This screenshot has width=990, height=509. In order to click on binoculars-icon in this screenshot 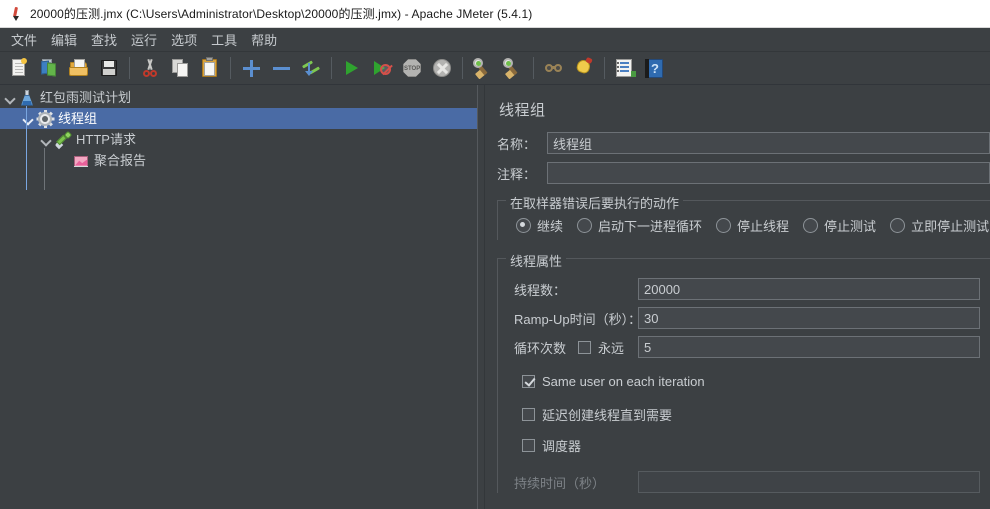, I will do `click(554, 68)`.